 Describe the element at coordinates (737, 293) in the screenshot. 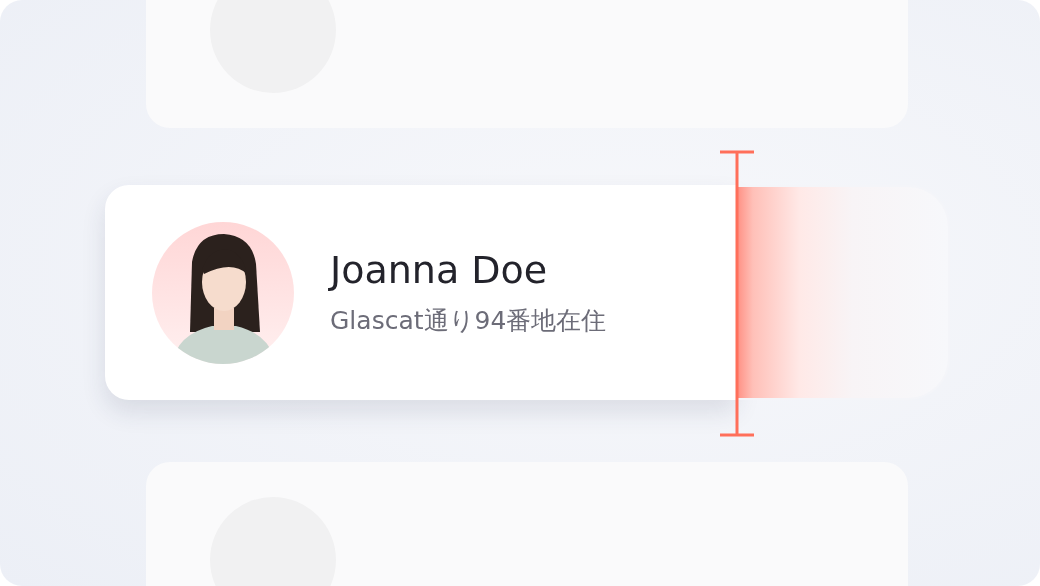

I see `measure-marker-icon` at that location.